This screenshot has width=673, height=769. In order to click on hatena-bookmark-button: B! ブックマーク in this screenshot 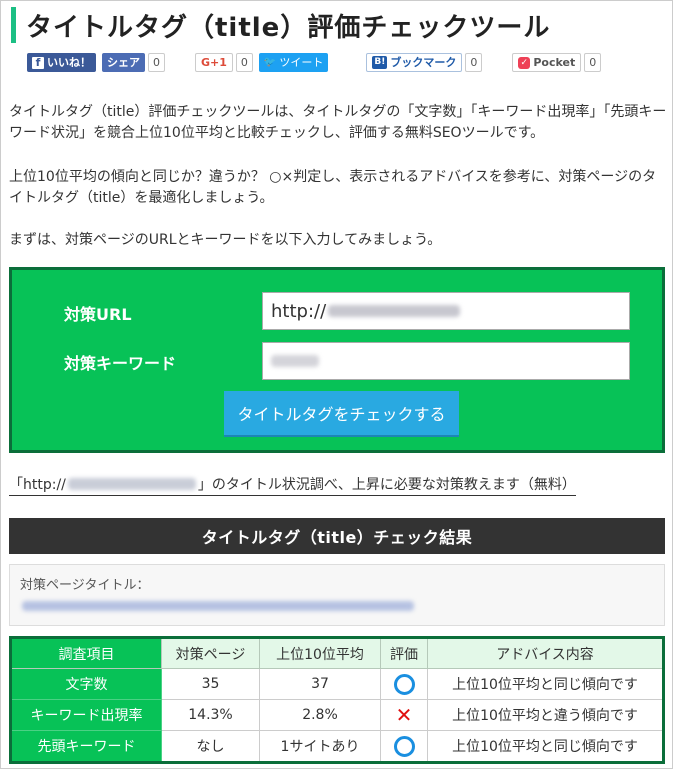, I will do `click(414, 62)`.